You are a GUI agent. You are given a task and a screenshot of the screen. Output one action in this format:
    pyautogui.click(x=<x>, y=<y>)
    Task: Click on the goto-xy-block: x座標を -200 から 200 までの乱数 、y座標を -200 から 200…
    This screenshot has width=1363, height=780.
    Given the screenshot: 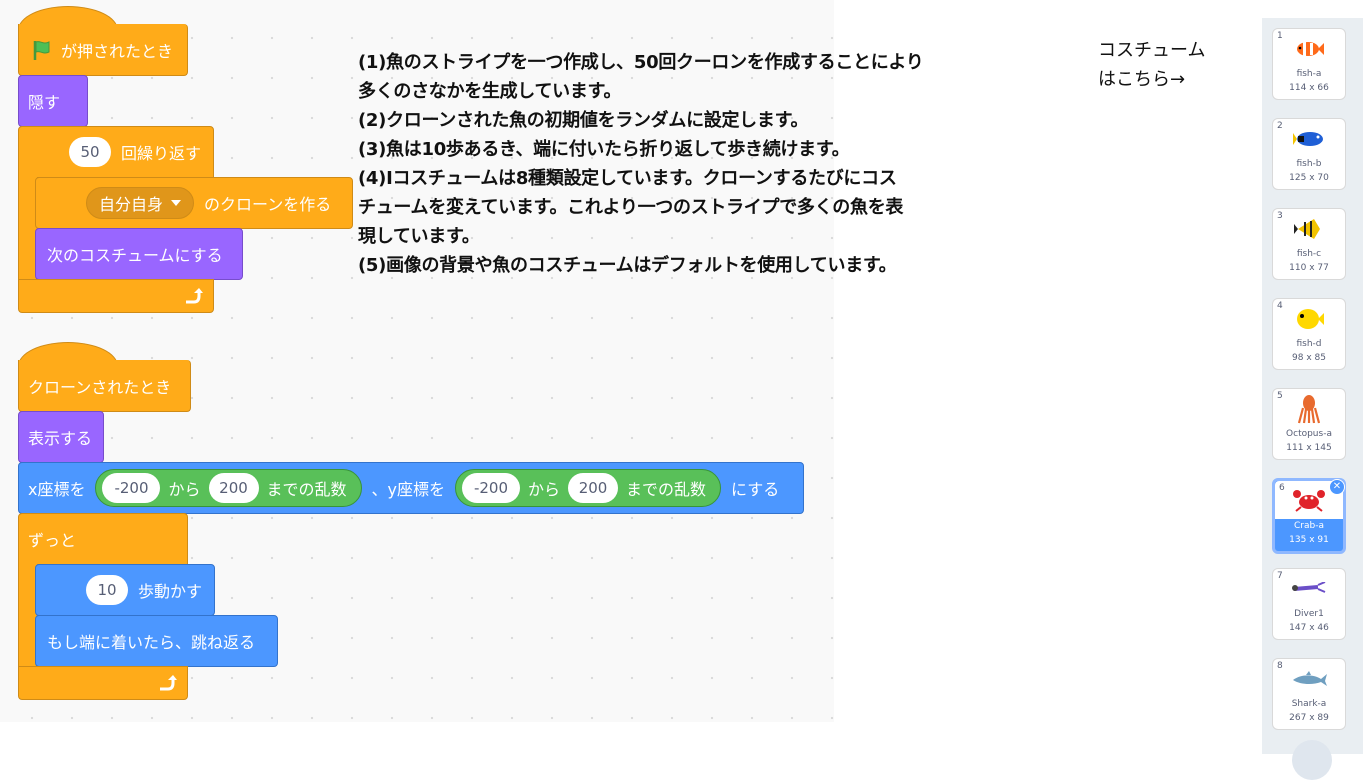 What is the action you would take?
    pyautogui.click(x=411, y=488)
    